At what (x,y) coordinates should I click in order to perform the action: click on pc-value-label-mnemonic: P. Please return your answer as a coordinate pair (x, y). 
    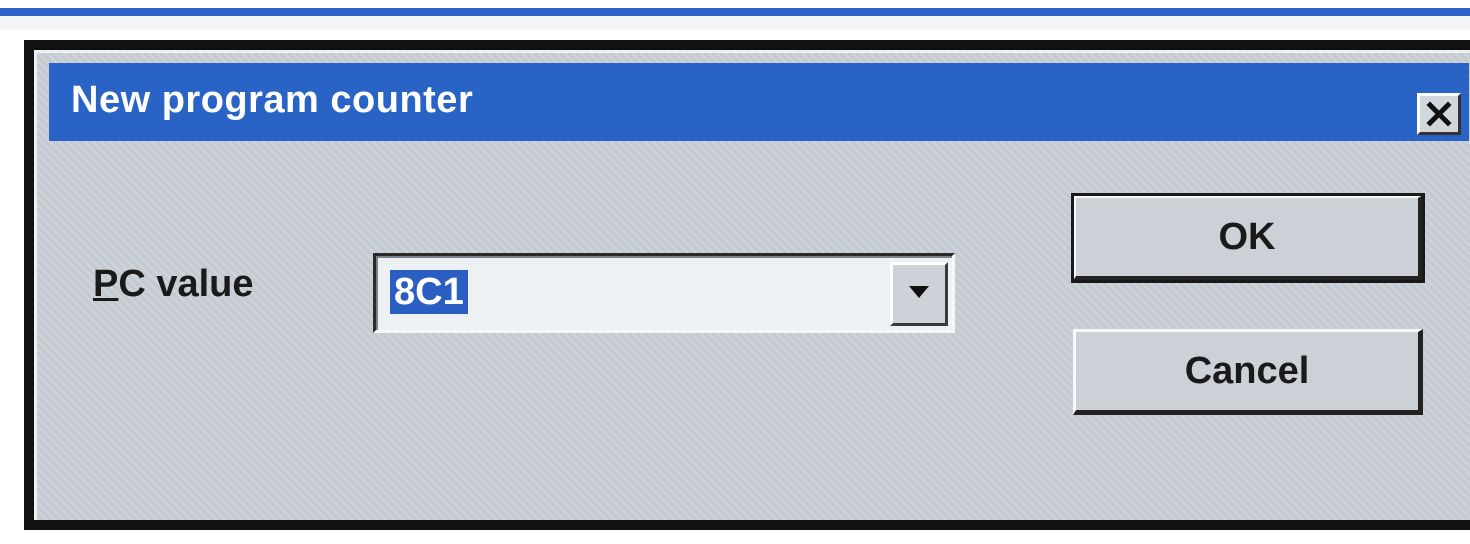
    Looking at the image, I should click on (106, 284).